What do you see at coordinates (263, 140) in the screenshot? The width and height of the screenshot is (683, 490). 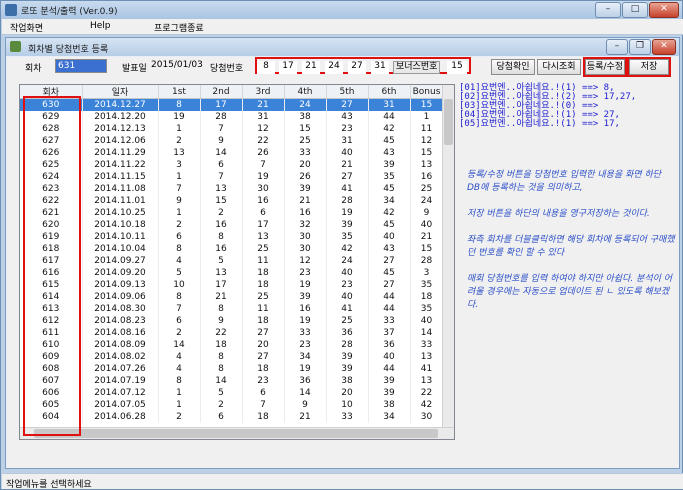 I see `table-cell: 22` at bounding box center [263, 140].